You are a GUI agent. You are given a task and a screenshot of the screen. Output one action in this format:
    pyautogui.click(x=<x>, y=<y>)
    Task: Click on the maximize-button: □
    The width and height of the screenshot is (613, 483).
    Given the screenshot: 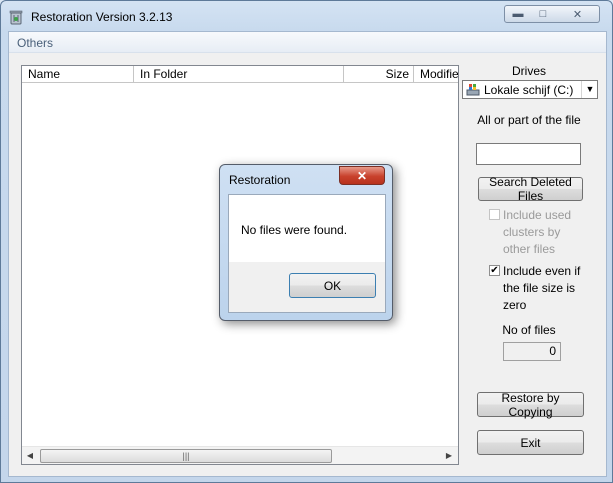 What is the action you would take?
    pyautogui.click(x=543, y=14)
    